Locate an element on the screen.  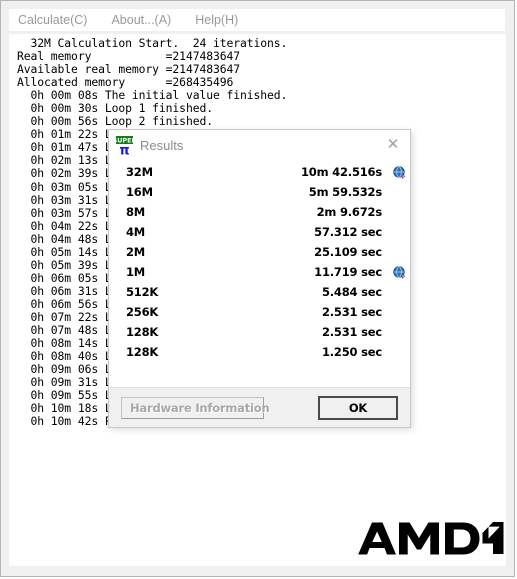
table-row: 256K 2.531 sec is located at coordinates (259, 312).